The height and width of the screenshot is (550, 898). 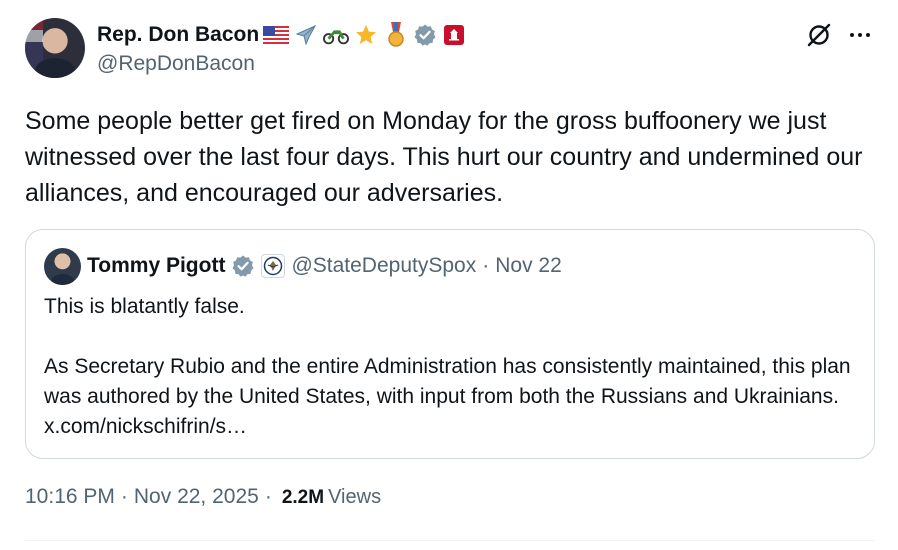 I want to click on views-count: 2.2M, so click(x=303, y=497).